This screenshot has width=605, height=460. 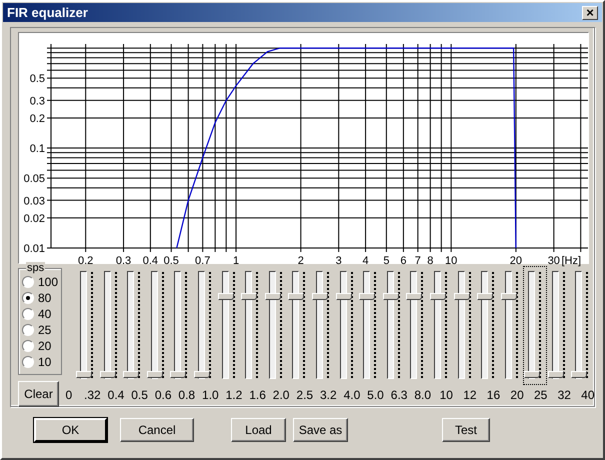 I want to click on band-label: 3.2, so click(x=328, y=395).